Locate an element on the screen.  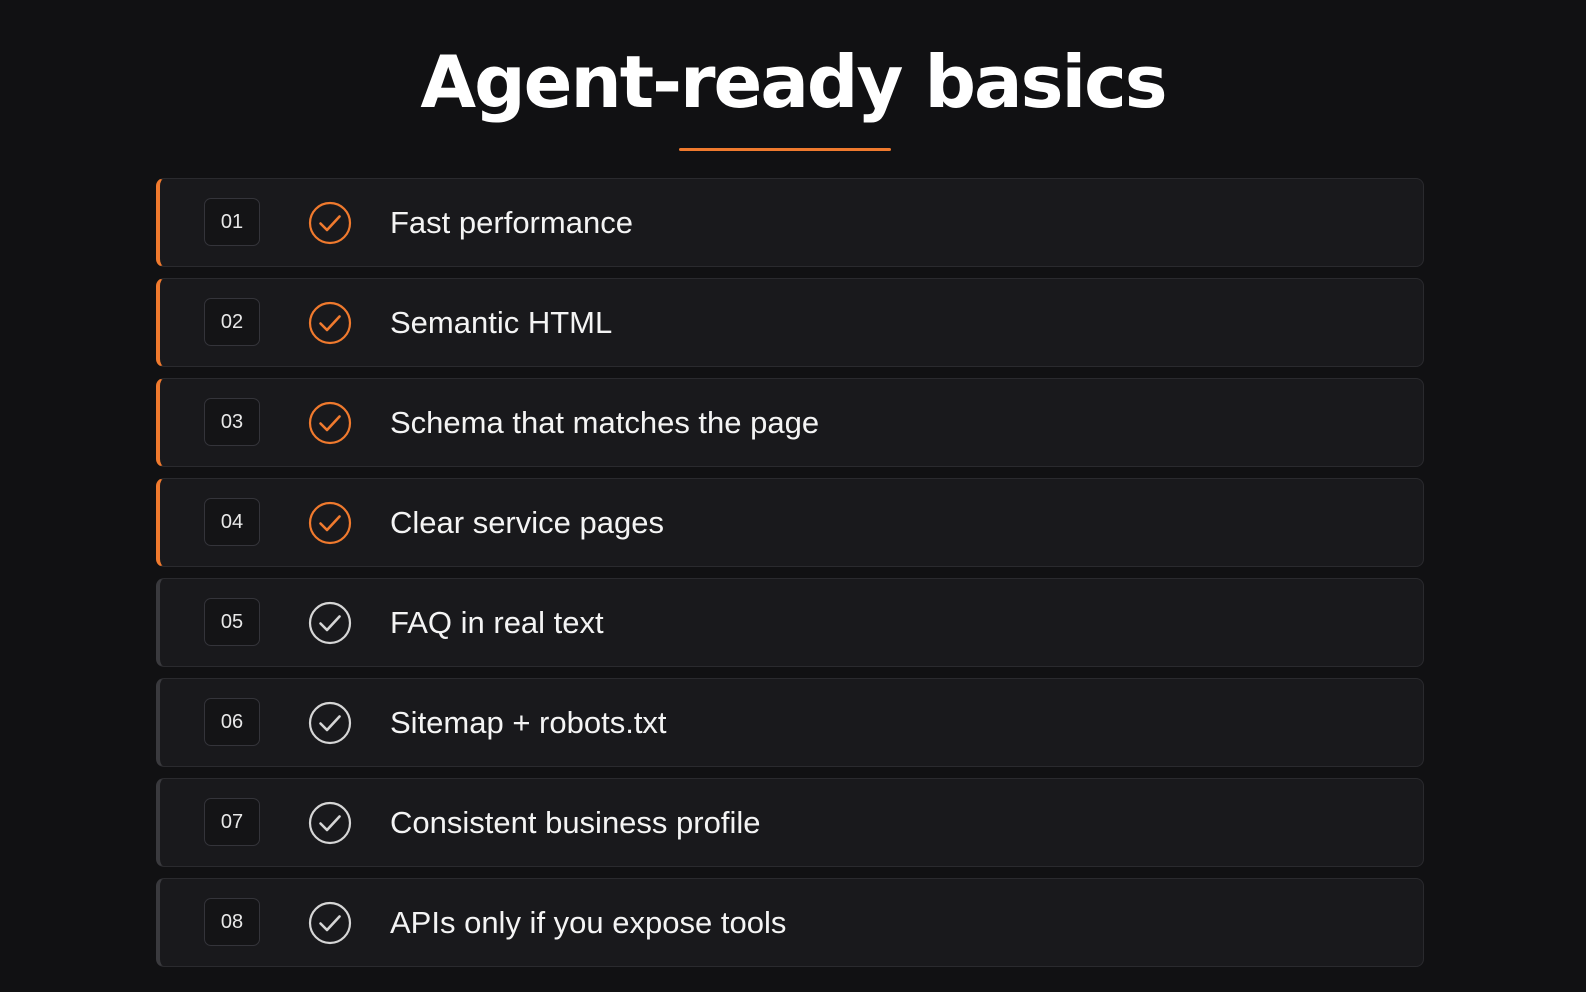
item-number-badge: 04 is located at coordinates (232, 522).